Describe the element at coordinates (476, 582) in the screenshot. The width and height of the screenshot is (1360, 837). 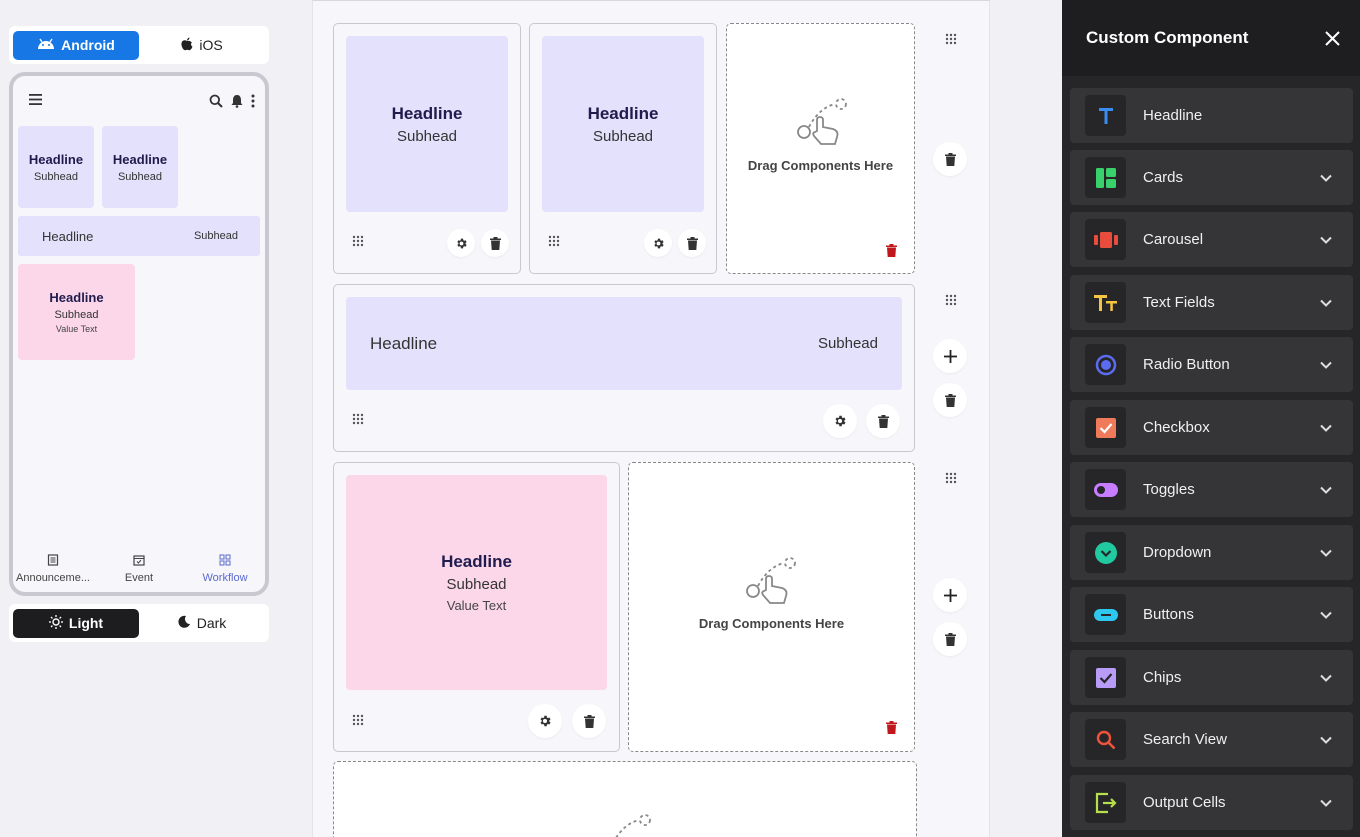
I see `canvas-pink-card: Headline Subhead Value Text` at that location.